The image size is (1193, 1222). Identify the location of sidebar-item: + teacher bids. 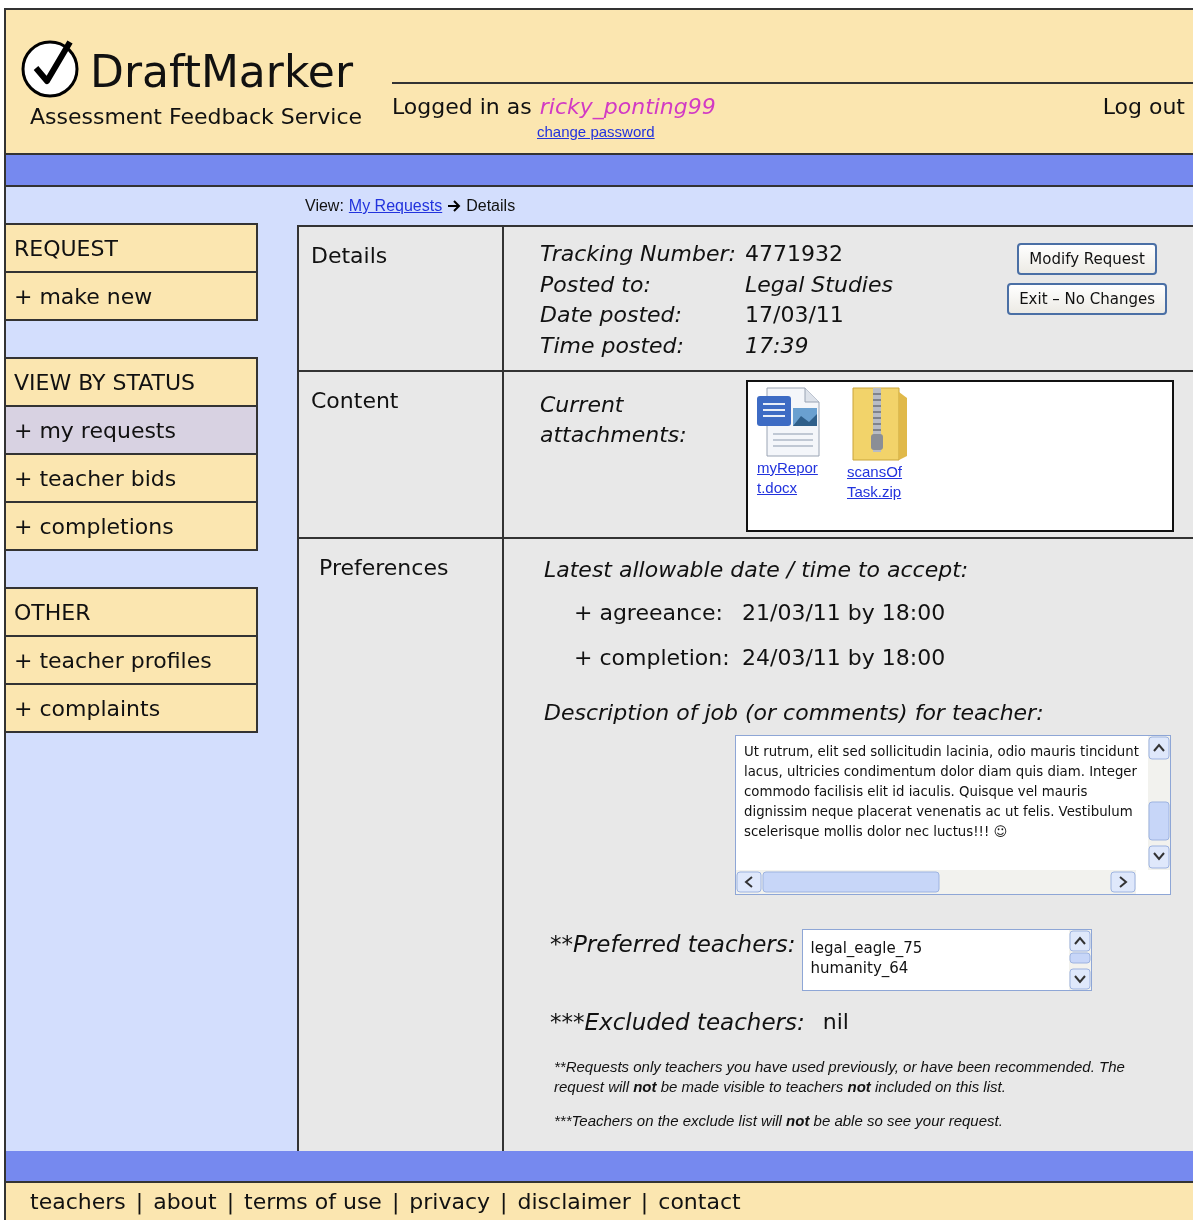
(132, 478).